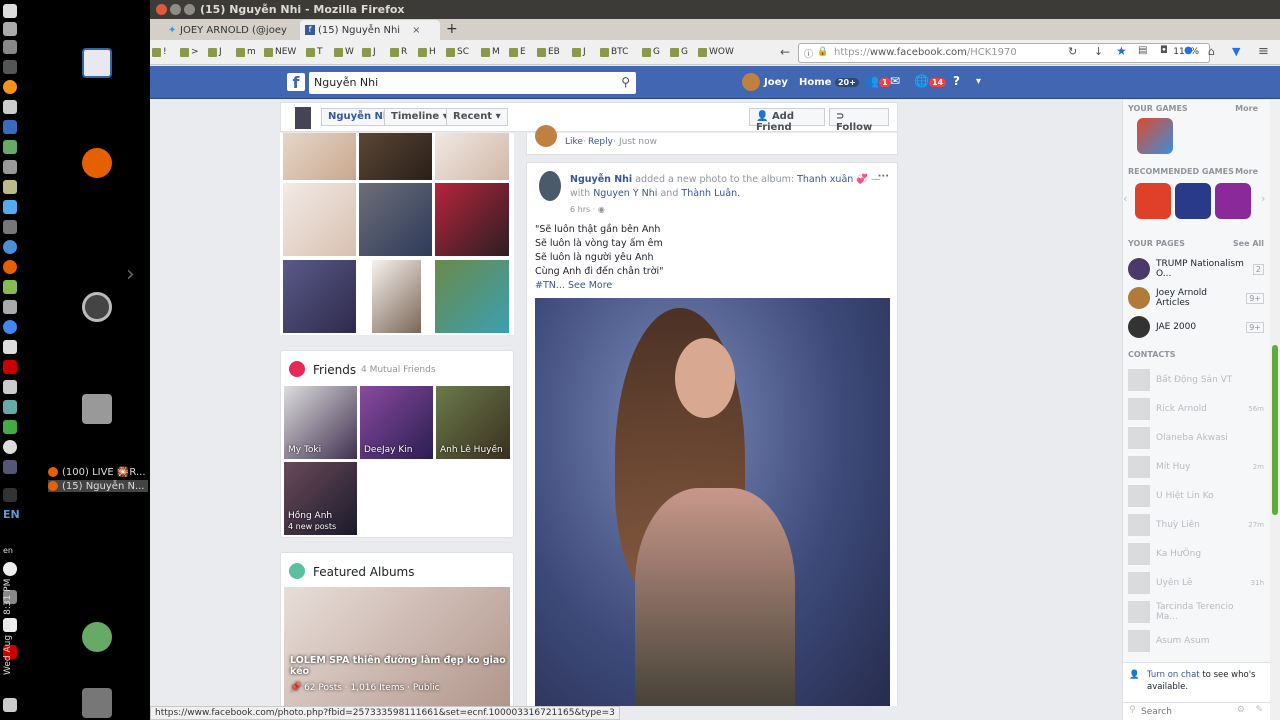 The width and height of the screenshot is (1280, 720). What do you see at coordinates (296, 82) in the screenshot?
I see `facebook-logo: f` at bounding box center [296, 82].